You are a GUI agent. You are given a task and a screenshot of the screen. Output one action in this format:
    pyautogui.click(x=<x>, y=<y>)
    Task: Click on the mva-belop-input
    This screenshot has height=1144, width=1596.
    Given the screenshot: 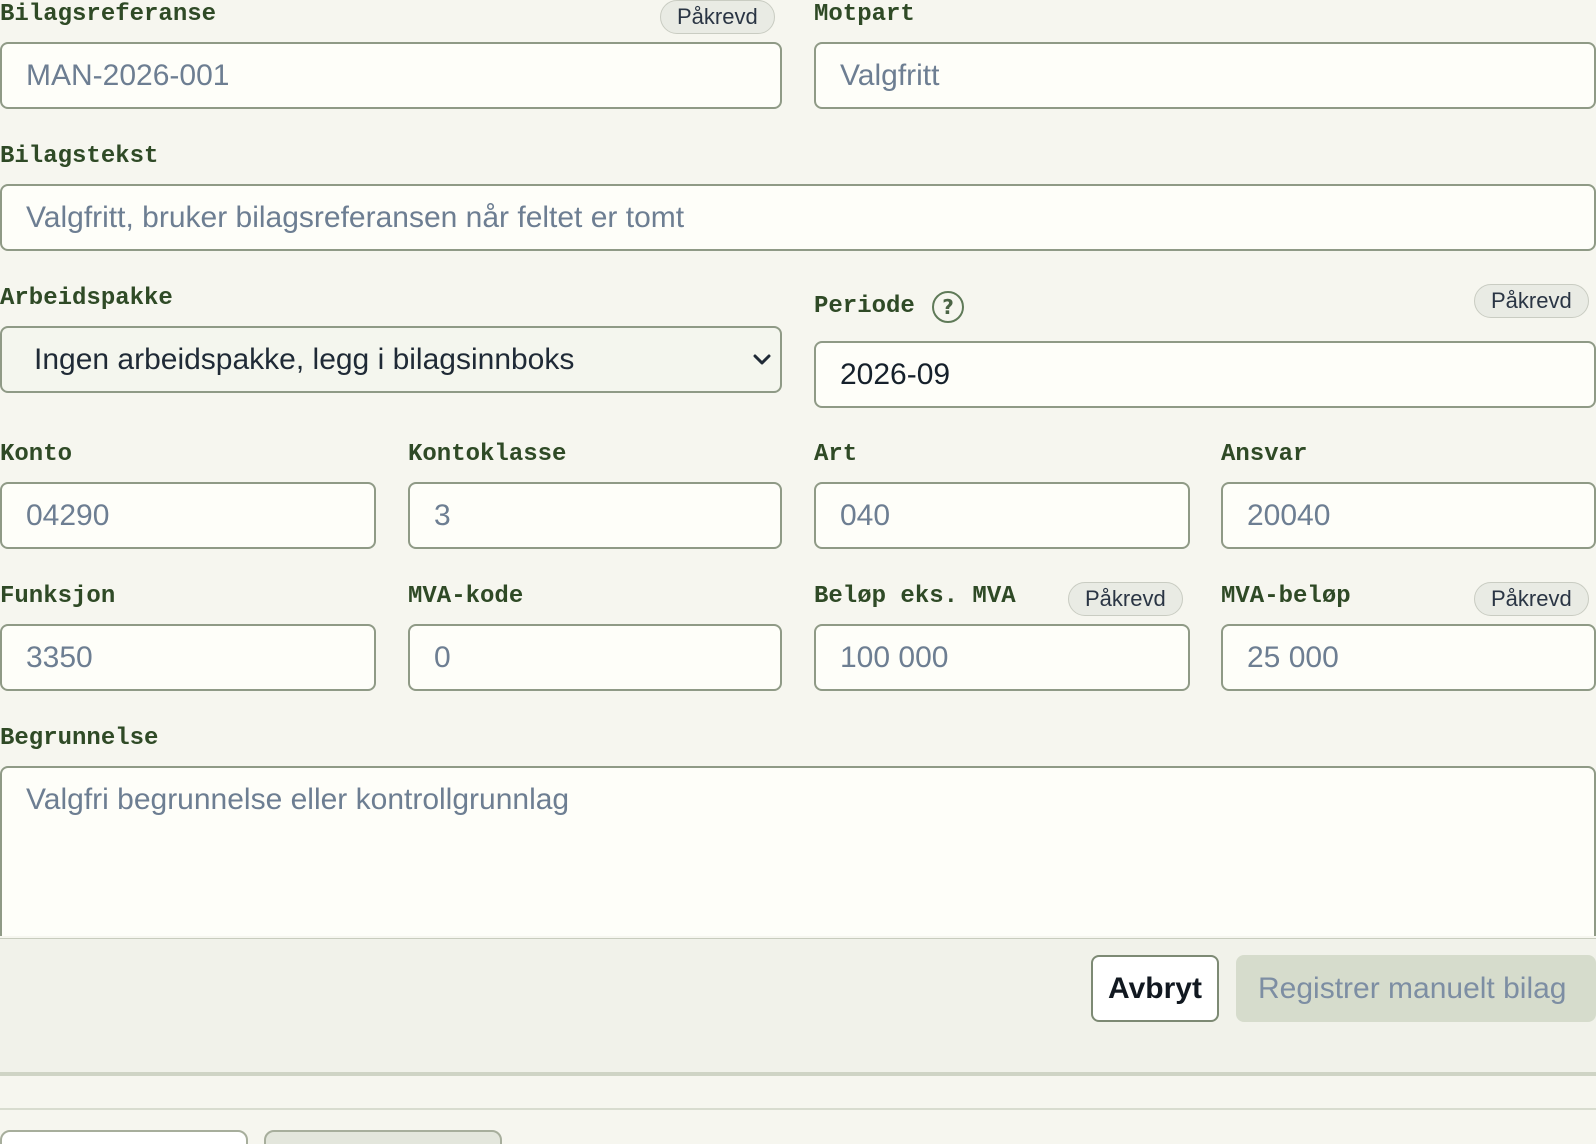 What is the action you would take?
    pyautogui.click(x=1408, y=657)
    